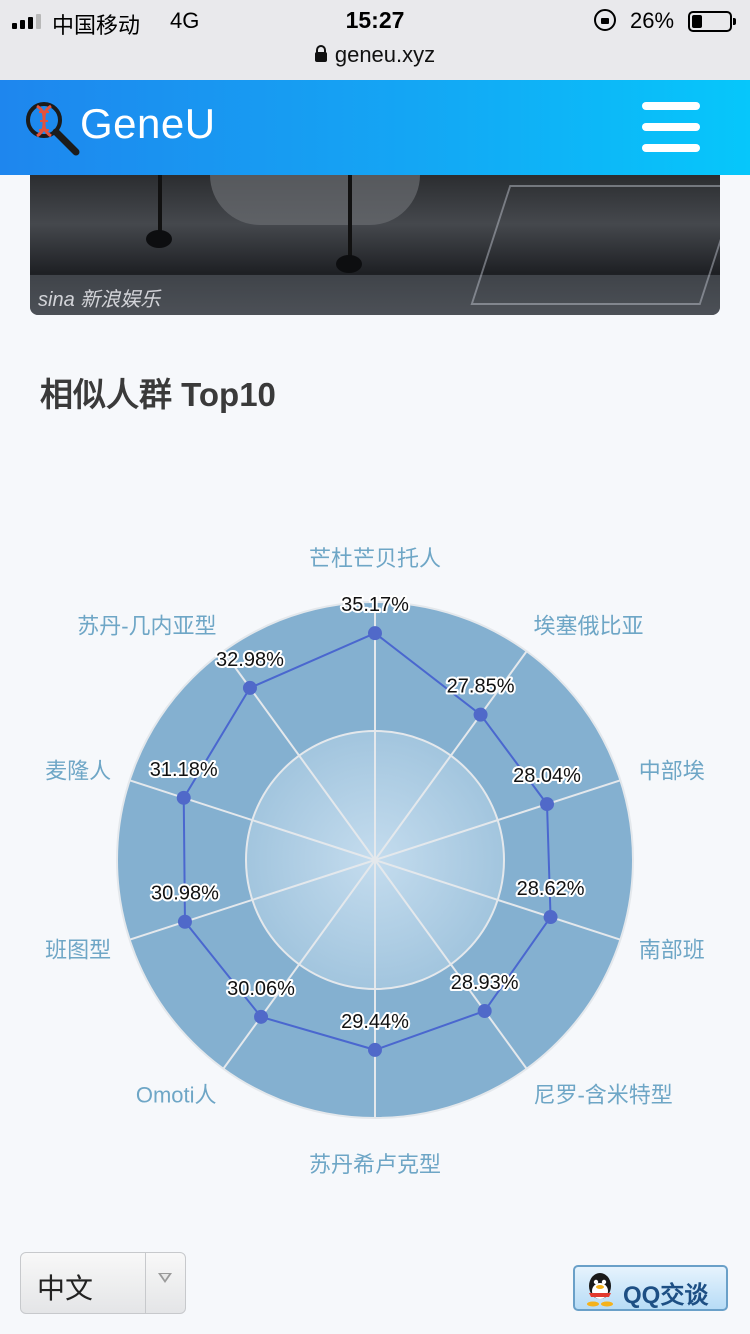  I want to click on status-bar: 中国移动 4G 15:27 26% geneu.xyz, so click(375, 40).